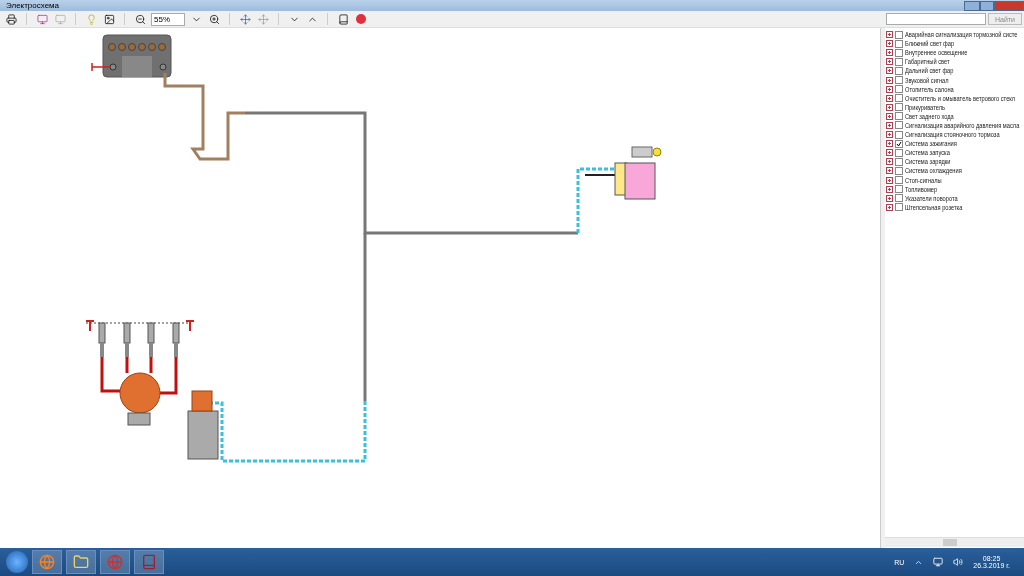 This screenshot has height=576, width=1024. I want to click on zoom-in-button, so click(214, 19).